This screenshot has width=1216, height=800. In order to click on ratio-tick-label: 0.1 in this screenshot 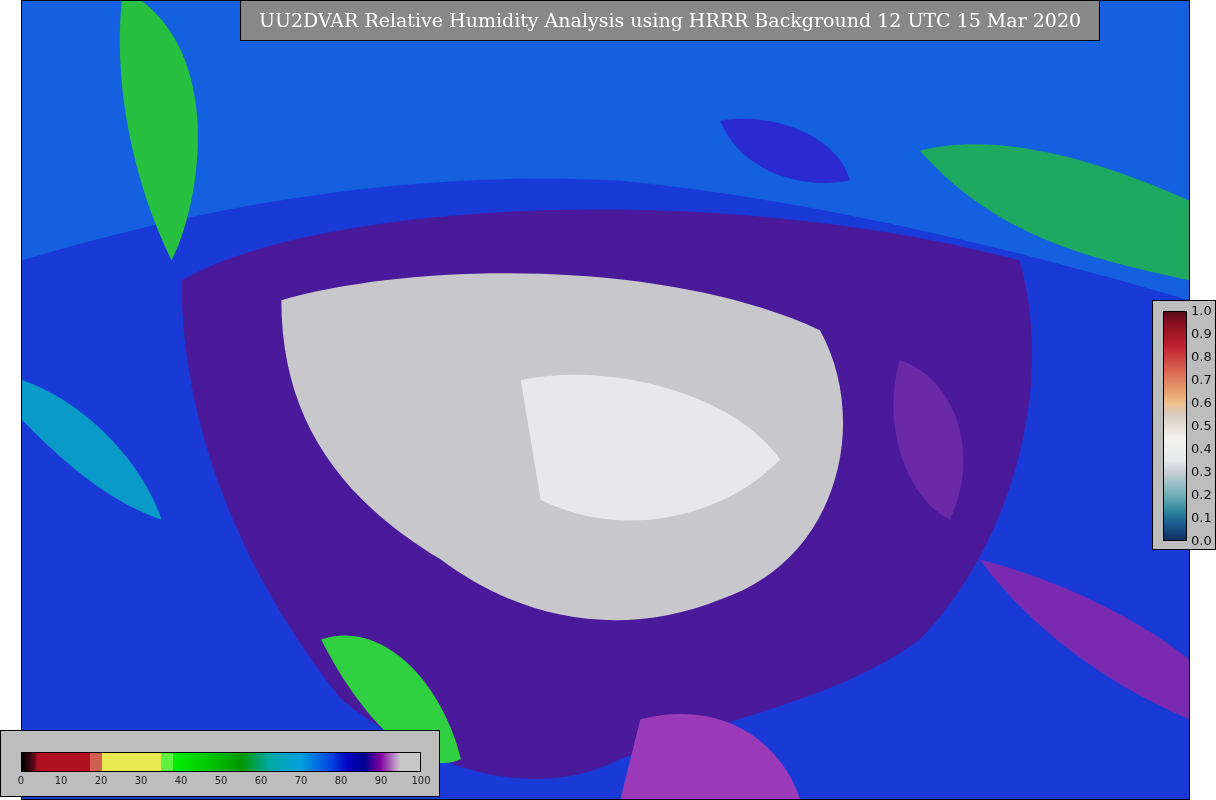, I will do `click(1201, 518)`.